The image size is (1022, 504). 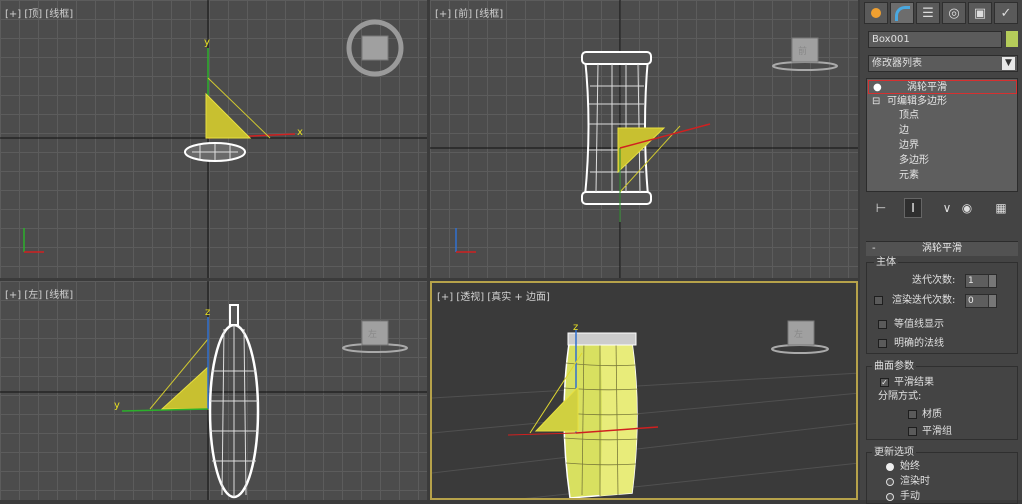 I want to click on render-iterations-spinner: 0, so click(x=981, y=301).